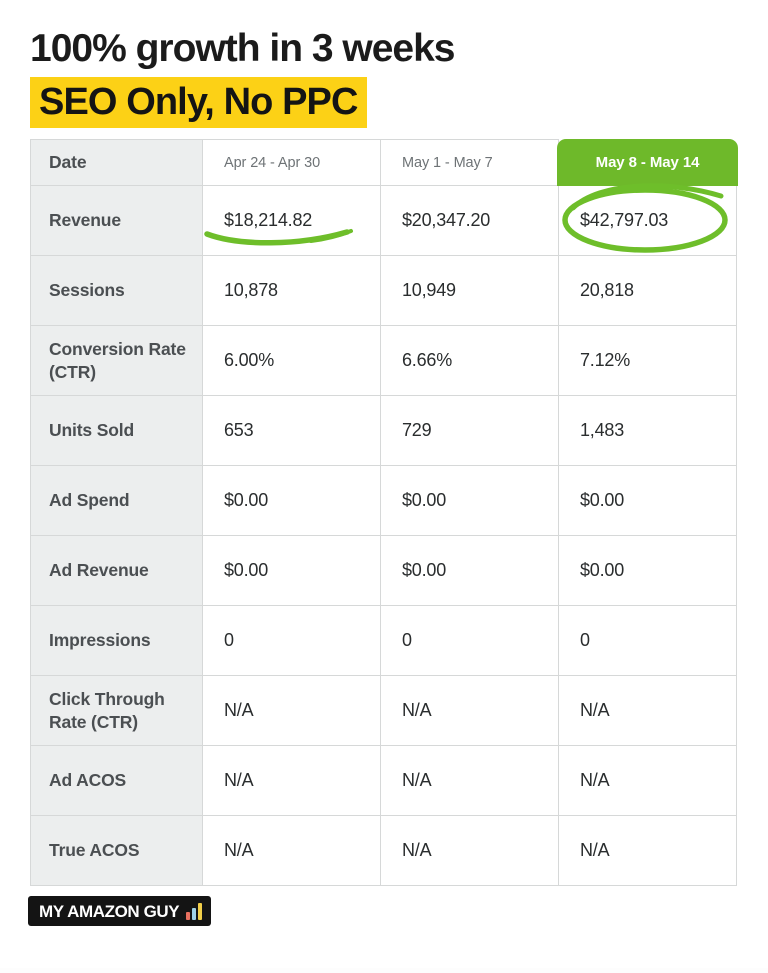 This screenshot has width=768, height=973. What do you see at coordinates (291, 290) in the screenshot?
I see `cell-sessions-period-1: 10,878` at bounding box center [291, 290].